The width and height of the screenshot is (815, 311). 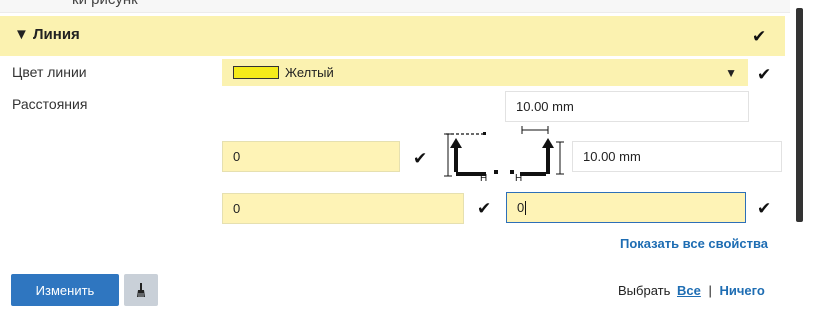 What do you see at coordinates (694, 243) in the screenshot?
I see `show-all-properties-link: Показать все свойства` at bounding box center [694, 243].